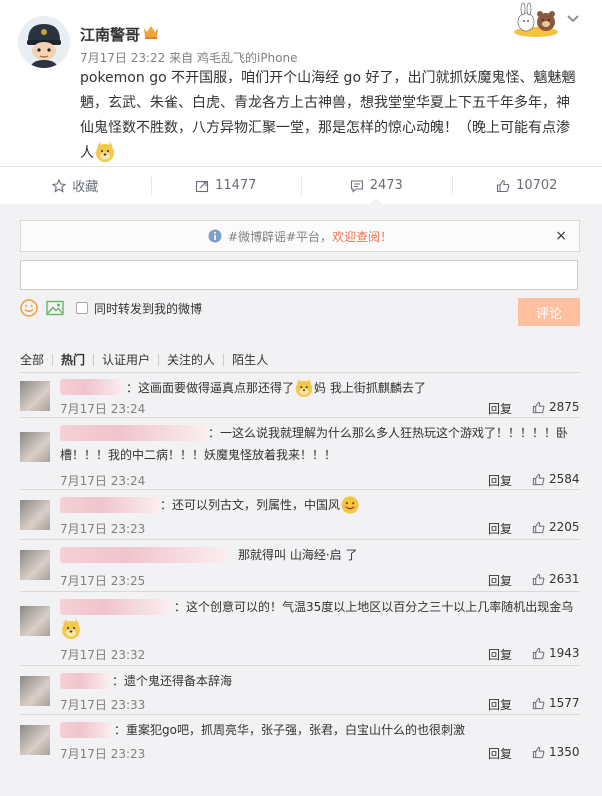 The width and height of the screenshot is (602, 796). I want to click on comment-like-button: 2631, so click(556, 579).